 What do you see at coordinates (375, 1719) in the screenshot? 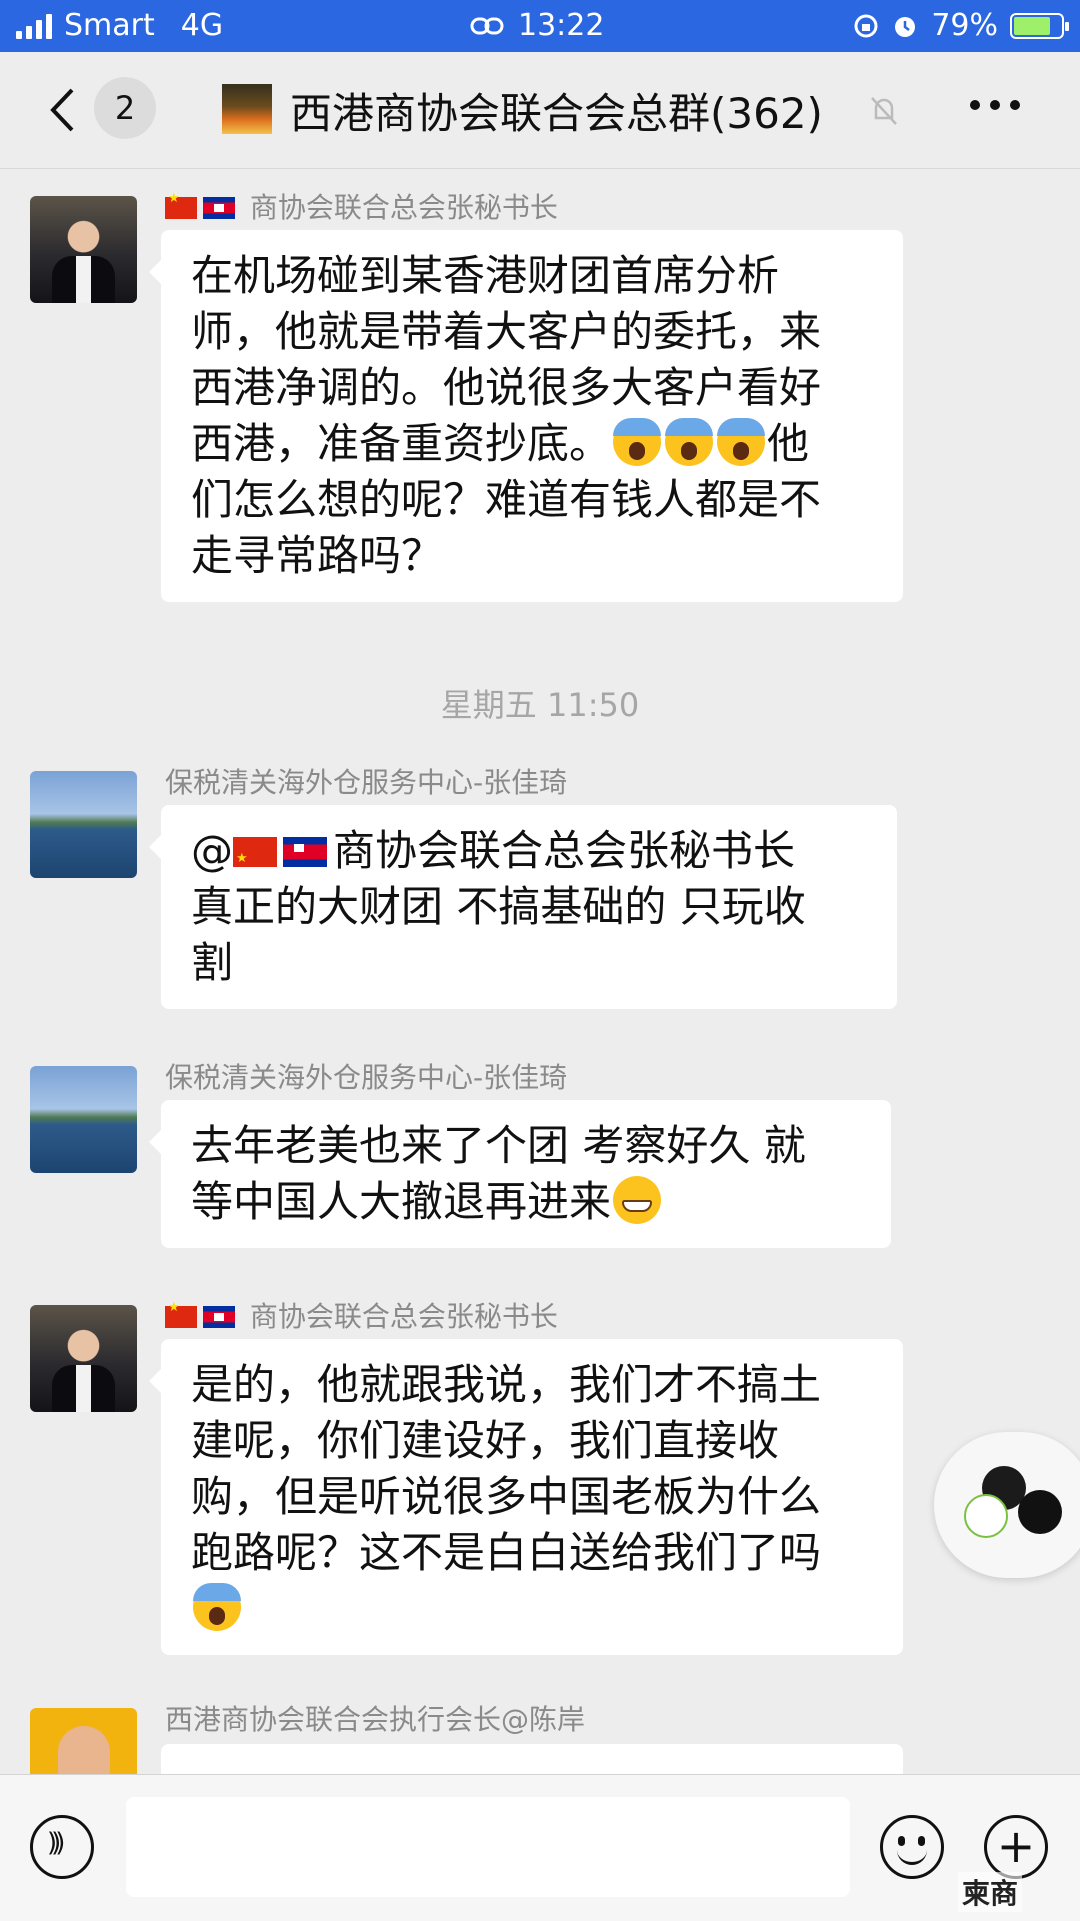
I see `sender-name: 西港商协会联合会执行会长@陈岸` at bounding box center [375, 1719].